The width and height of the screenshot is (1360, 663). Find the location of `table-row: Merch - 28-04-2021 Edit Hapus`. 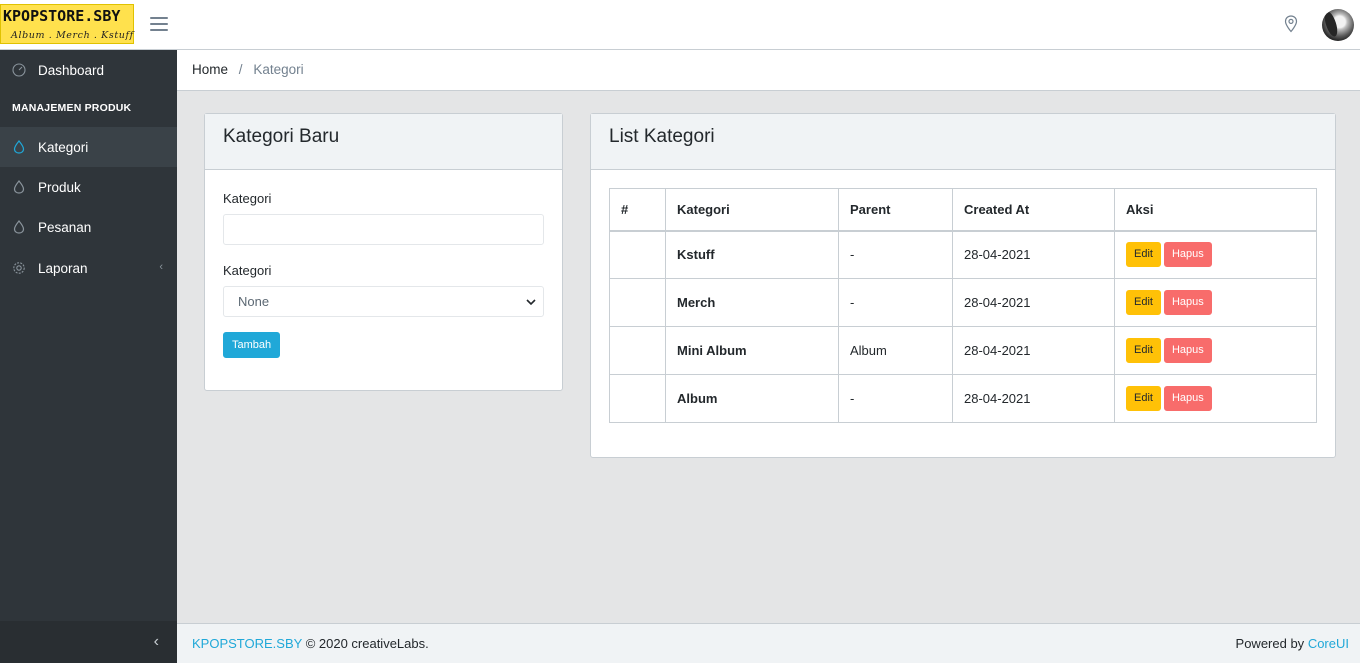

table-row: Merch - 28-04-2021 Edit Hapus is located at coordinates (963, 302).